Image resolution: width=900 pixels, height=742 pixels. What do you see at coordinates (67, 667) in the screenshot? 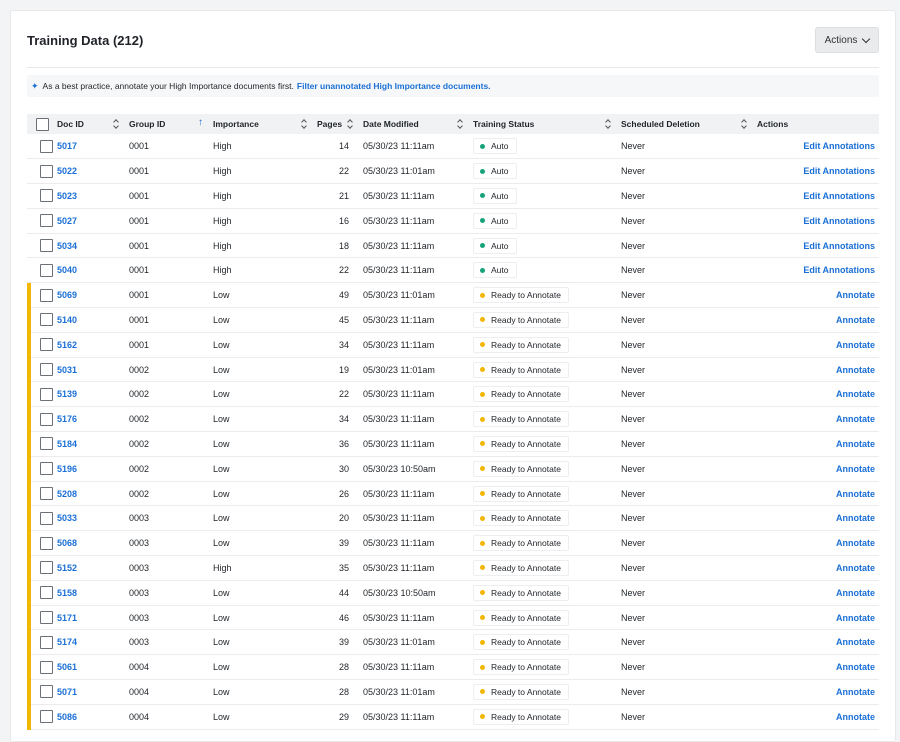
I see `doc-id-link: 5061` at bounding box center [67, 667].